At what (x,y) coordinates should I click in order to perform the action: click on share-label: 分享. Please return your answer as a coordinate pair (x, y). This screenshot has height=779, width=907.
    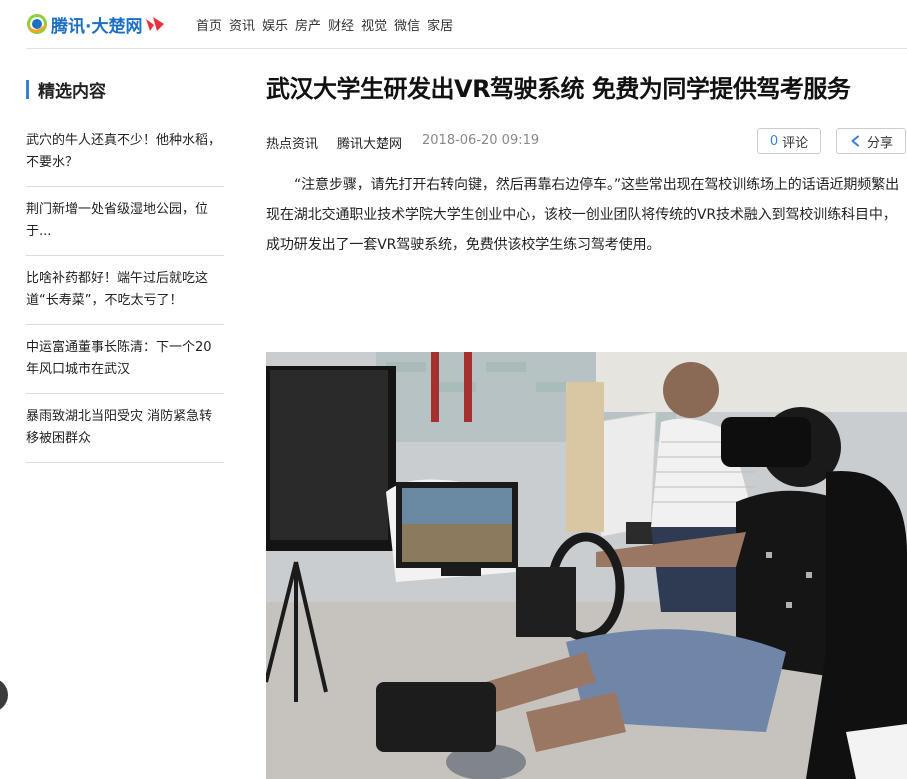
    Looking at the image, I should click on (879, 143).